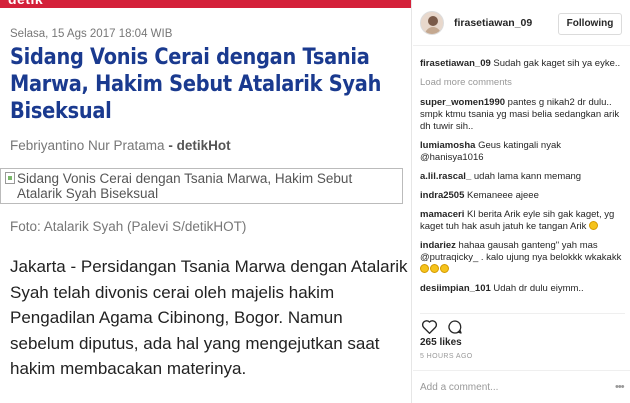 The image size is (630, 403). Describe the element at coordinates (590, 24) in the screenshot. I see `following-button: Following` at that location.